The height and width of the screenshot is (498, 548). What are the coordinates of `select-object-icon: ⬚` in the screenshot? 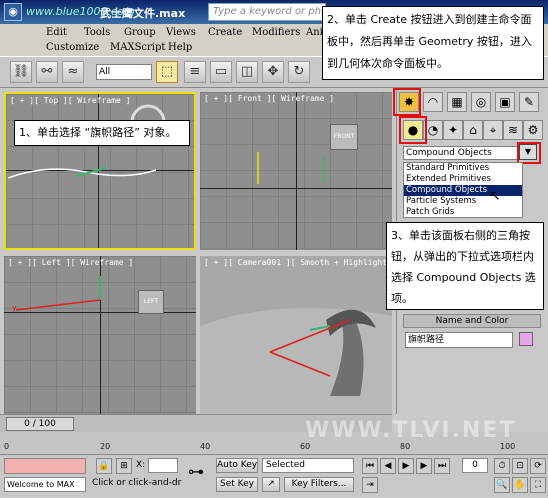 It's located at (167, 72).